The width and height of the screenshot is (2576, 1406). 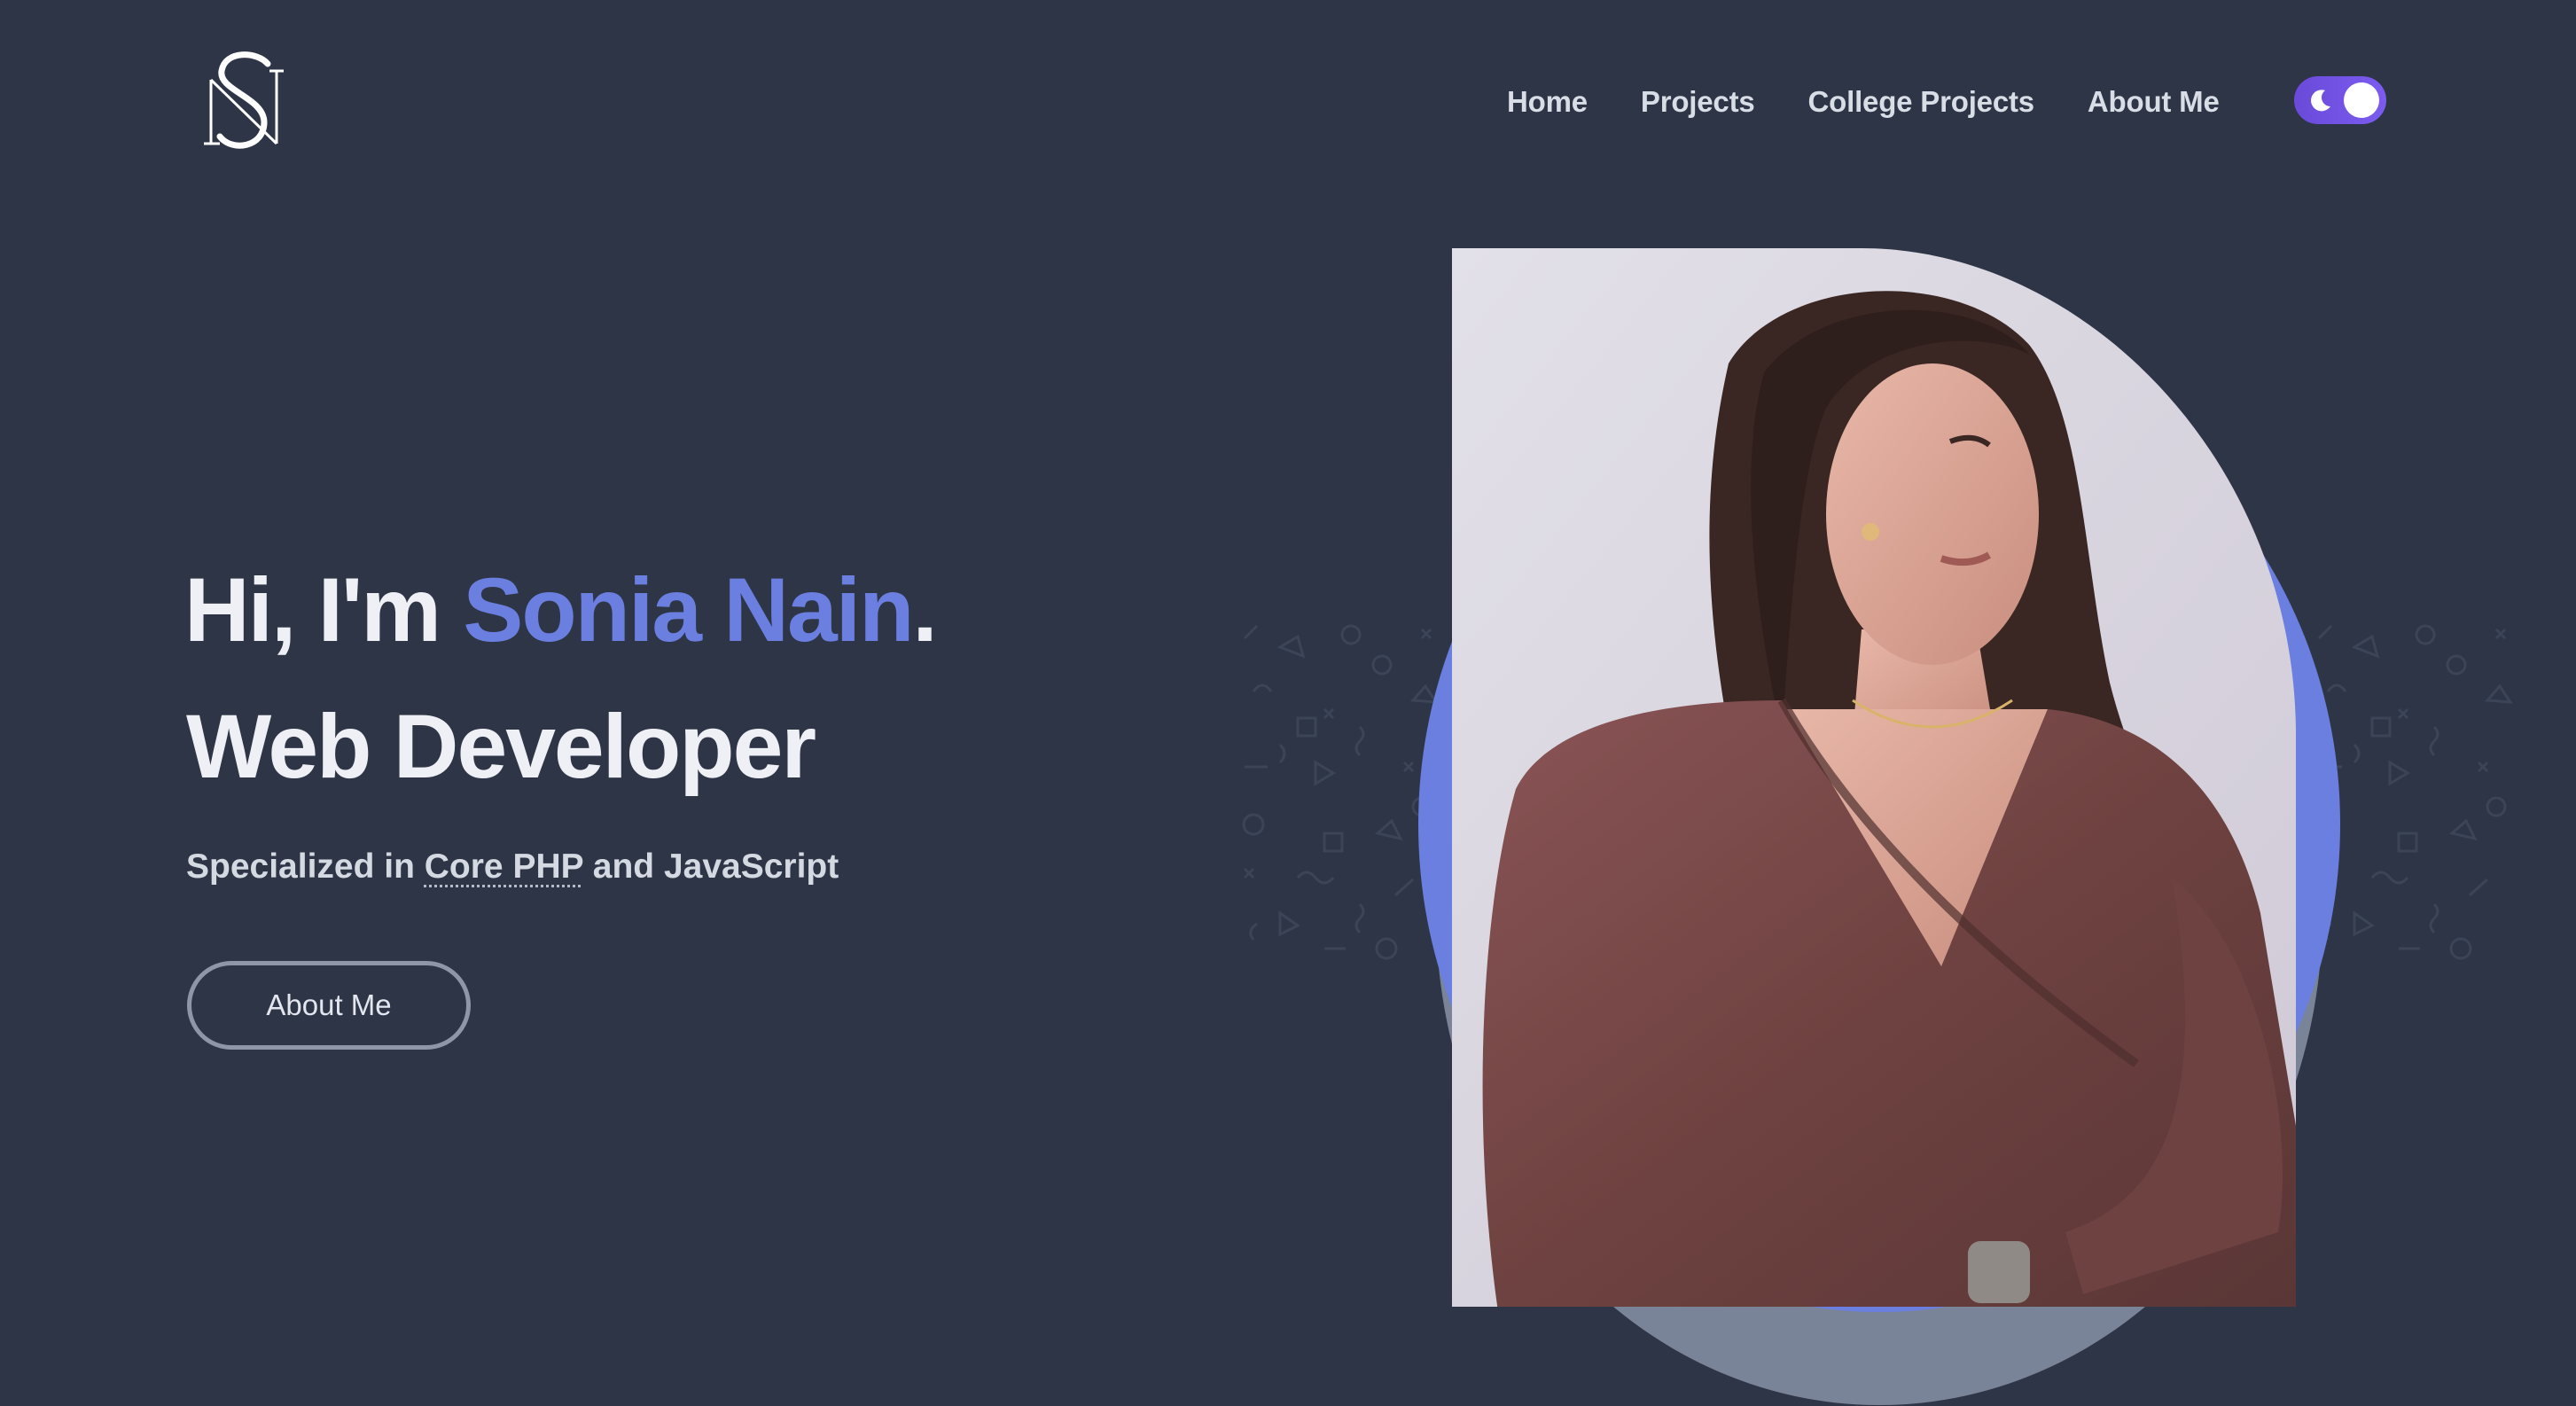 What do you see at coordinates (2340, 100) in the screenshot?
I see `theme-toggle` at bounding box center [2340, 100].